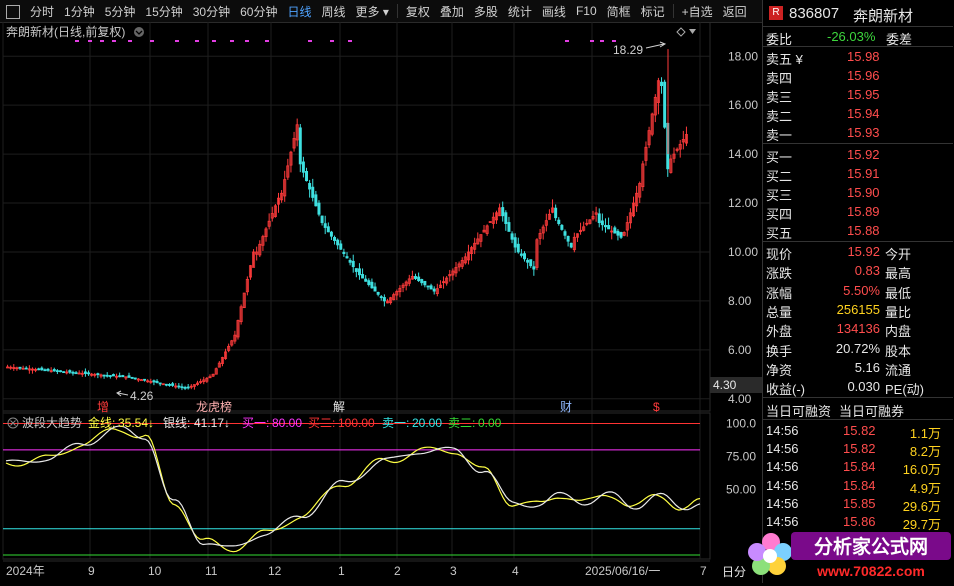 The image size is (954, 586). What do you see at coordinates (619, 11) in the screenshot?
I see `toolbar-button-15: 简框` at bounding box center [619, 11].